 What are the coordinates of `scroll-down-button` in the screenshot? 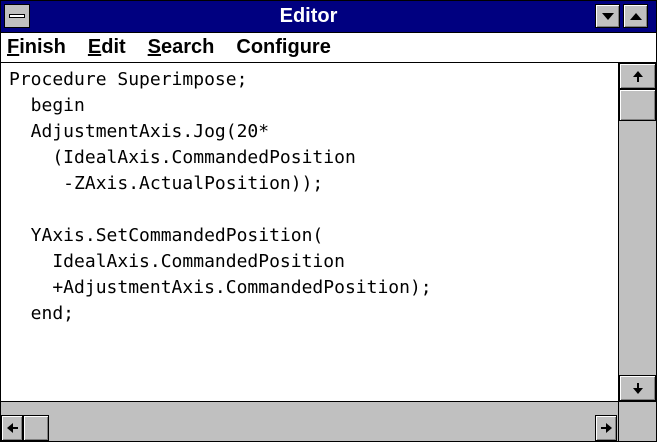 It's located at (637, 388).